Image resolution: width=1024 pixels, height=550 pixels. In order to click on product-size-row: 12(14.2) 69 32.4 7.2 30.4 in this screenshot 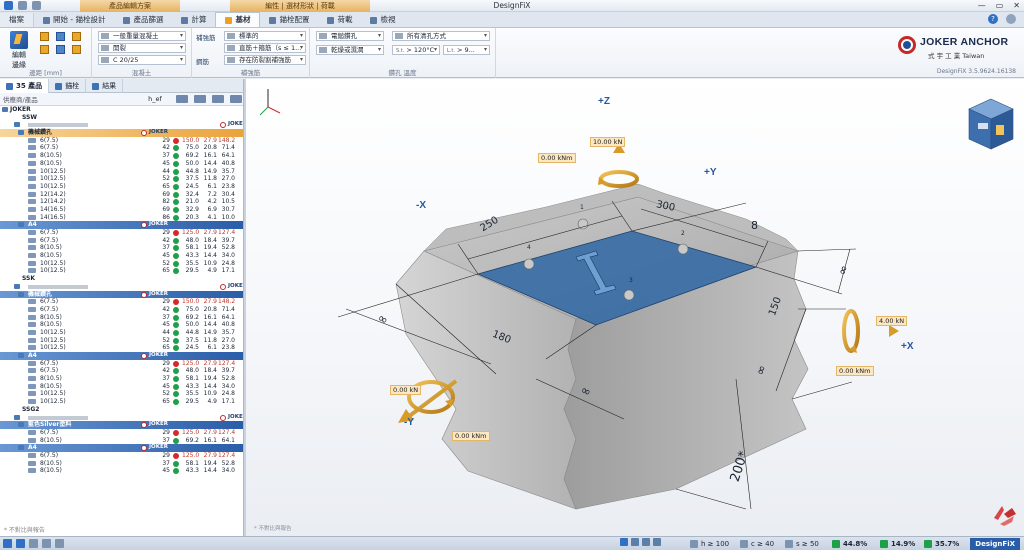, I will do `click(121, 195)`.